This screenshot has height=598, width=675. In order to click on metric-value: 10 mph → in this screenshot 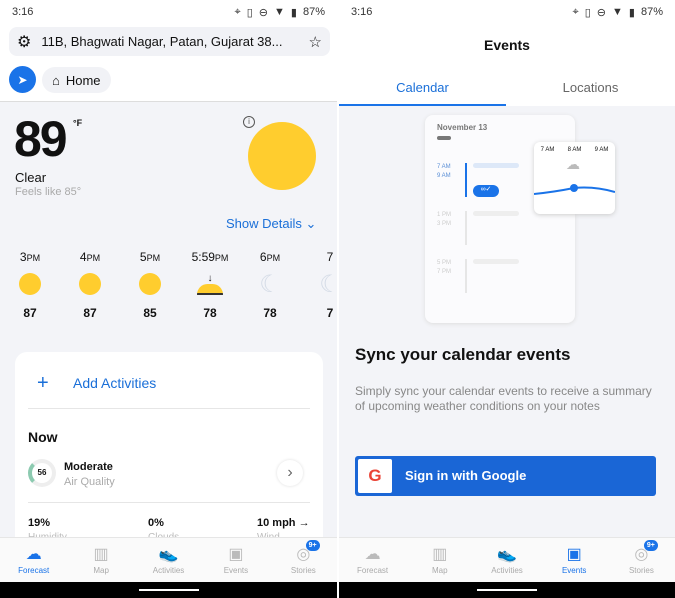, I will do `click(283, 523)`.